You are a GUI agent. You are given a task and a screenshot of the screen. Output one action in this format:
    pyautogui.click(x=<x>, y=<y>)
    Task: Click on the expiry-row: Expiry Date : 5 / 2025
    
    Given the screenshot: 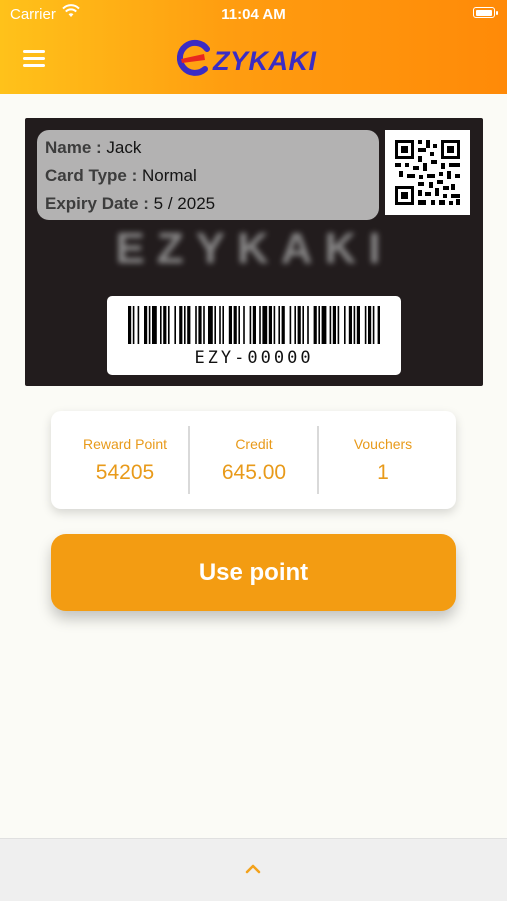 What is the action you would take?
    pyautogui.click(x=130, y=204)
    